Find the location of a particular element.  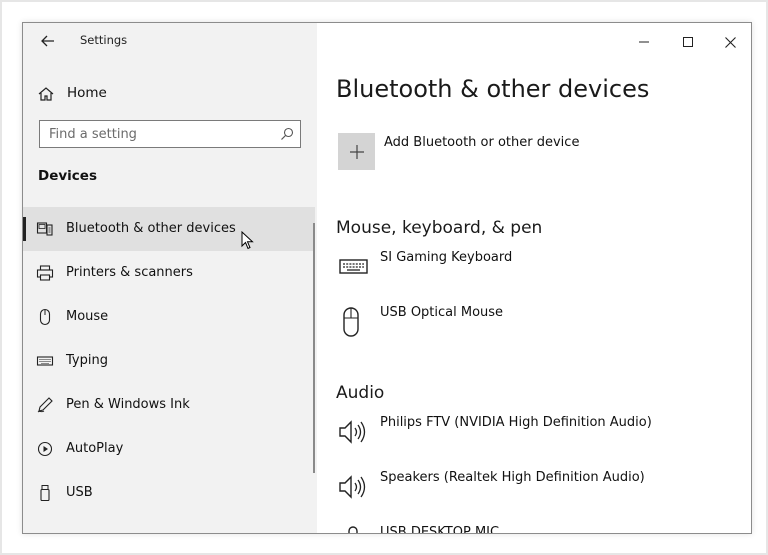

device-name: USB DESKTOP MIC is located at coordinates (440, 529).